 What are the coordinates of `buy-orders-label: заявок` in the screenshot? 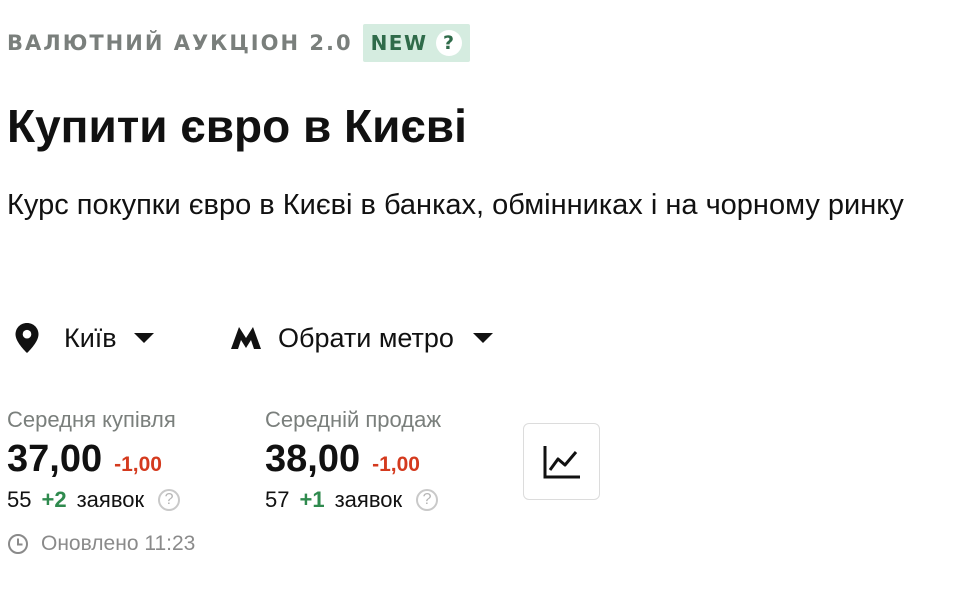 It's located at (110, 499).